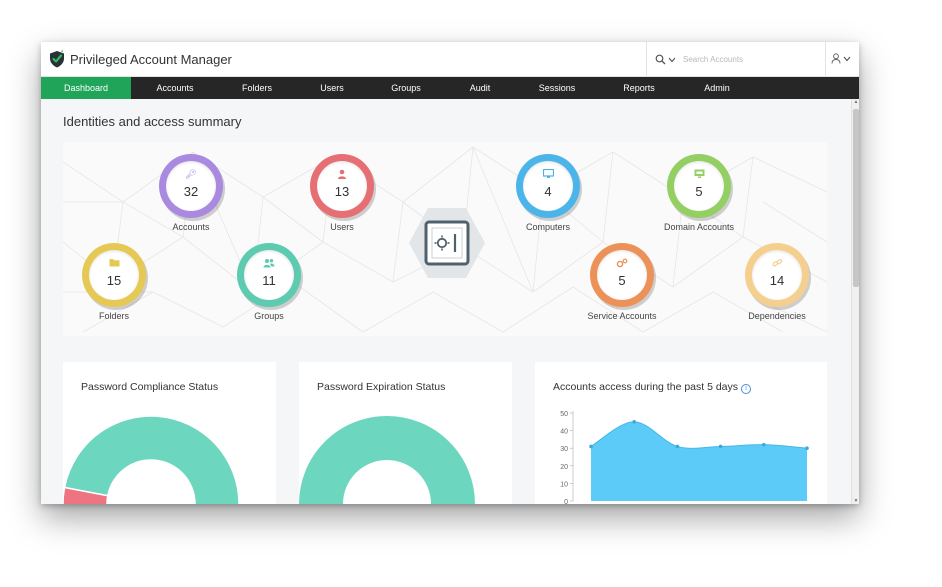  I want to click on user-menu, so click(841, 58).